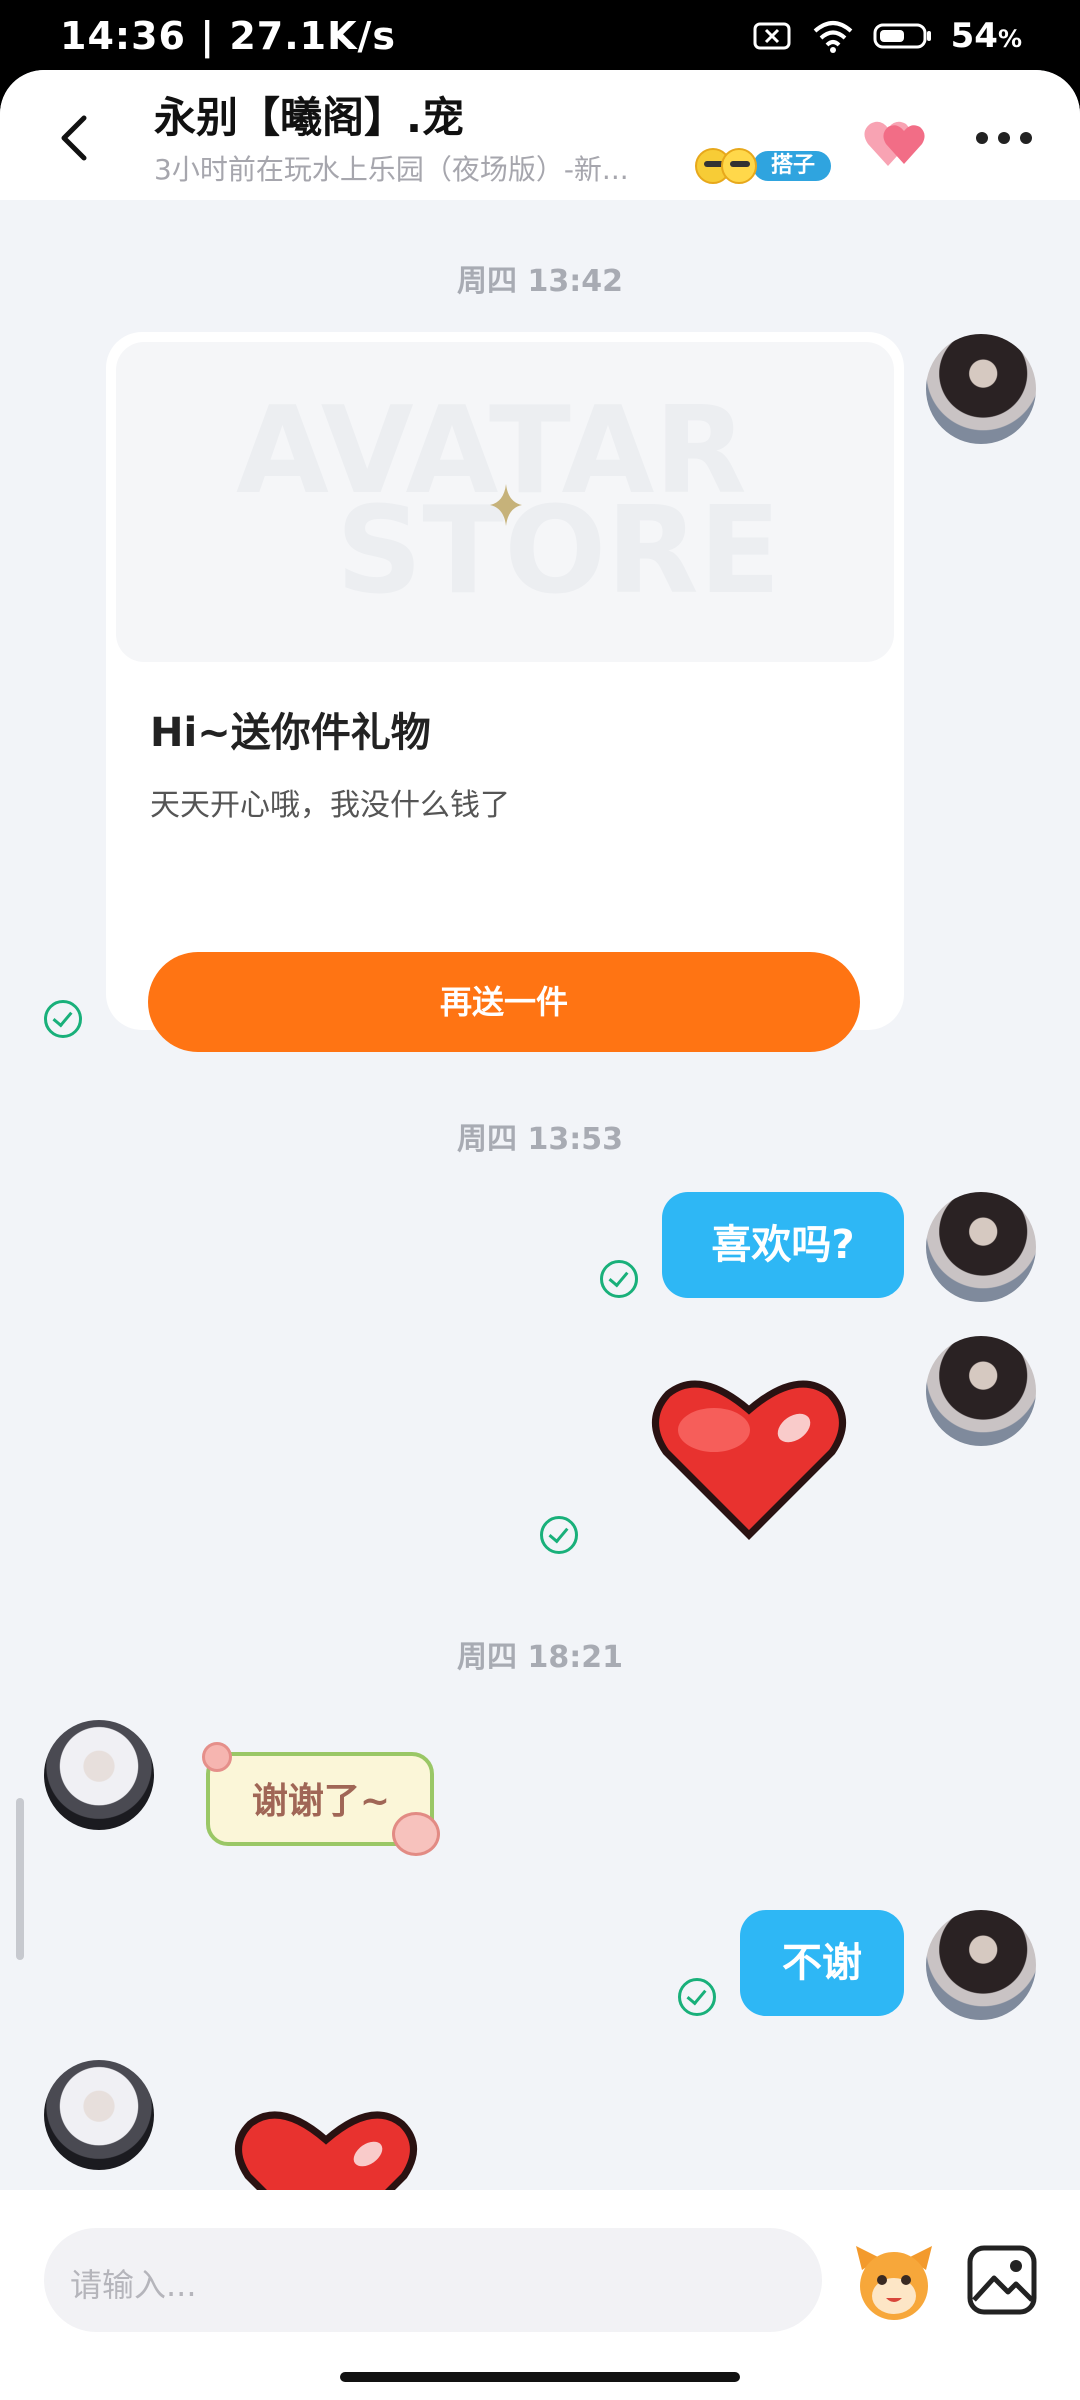 This screenshot has height=2400, width=1080. What do you see at coordinates (540, 135) in the screenshot?
I see `chat-header: 永别【曦阁】.宠 3小时前在玩水上乐园（夜场版）-新... 搭子` at bounding box center [540, 135].